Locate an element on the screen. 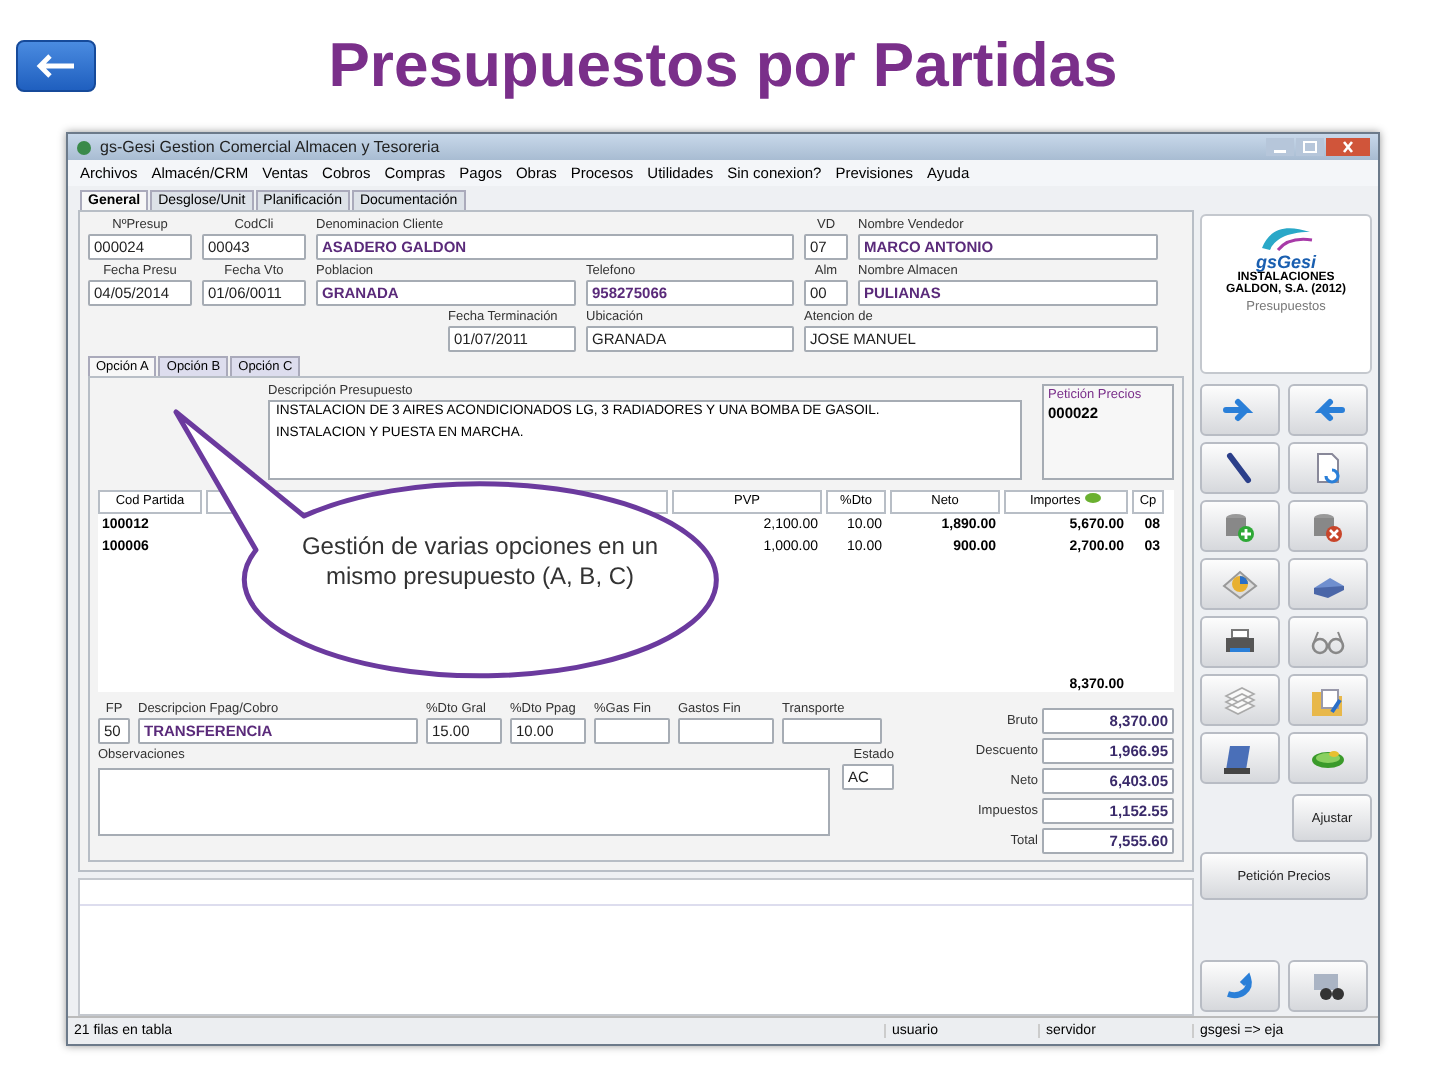 The height and width of the screenshot is (1084, 1446). logo-swoosh-icon is located at coordinates (1286, 238).